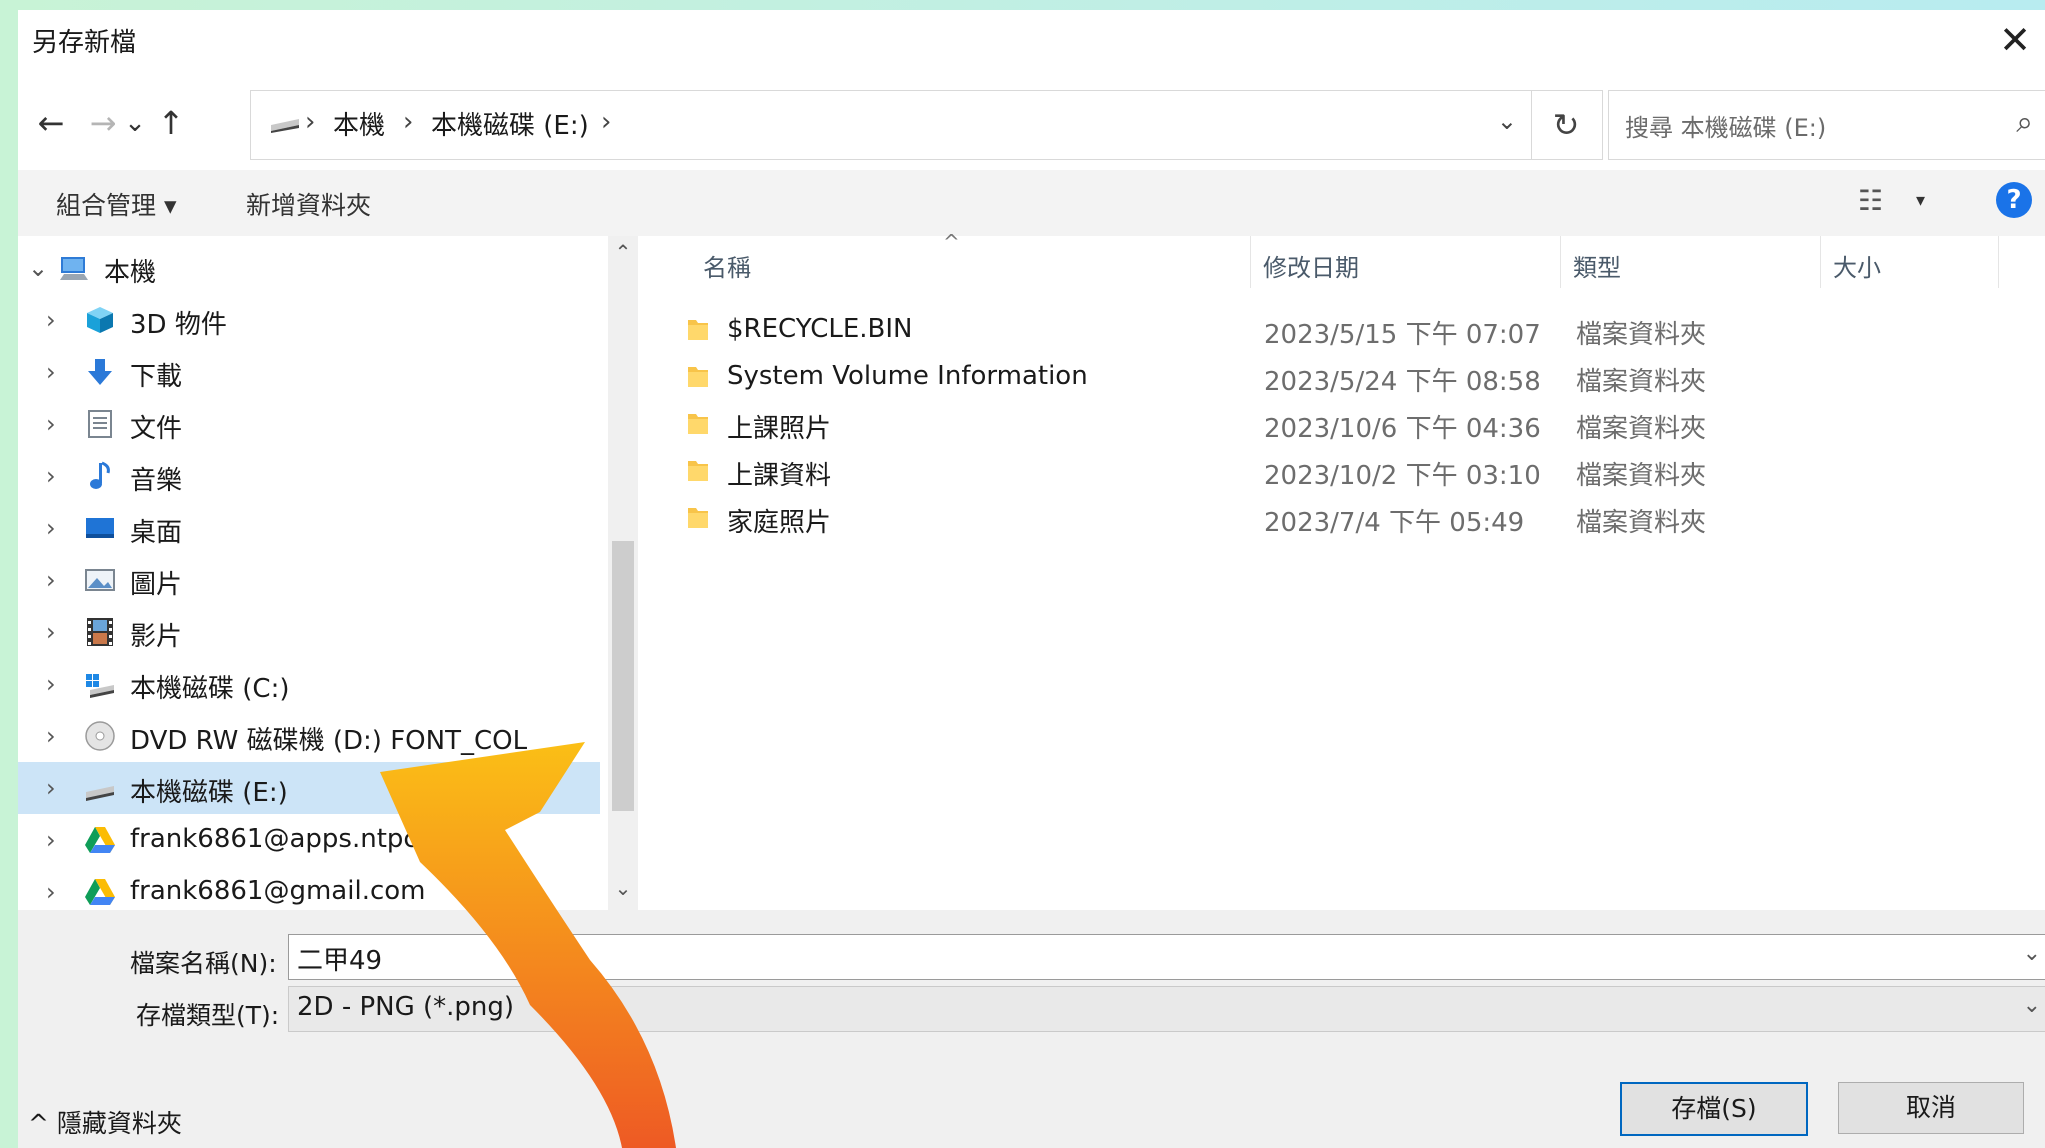 The width and height of the screenshot is (2045, 1148). Describe the element at coordinates (2014, 200) in the screenshot. I see `help-icon: ?` at that location.